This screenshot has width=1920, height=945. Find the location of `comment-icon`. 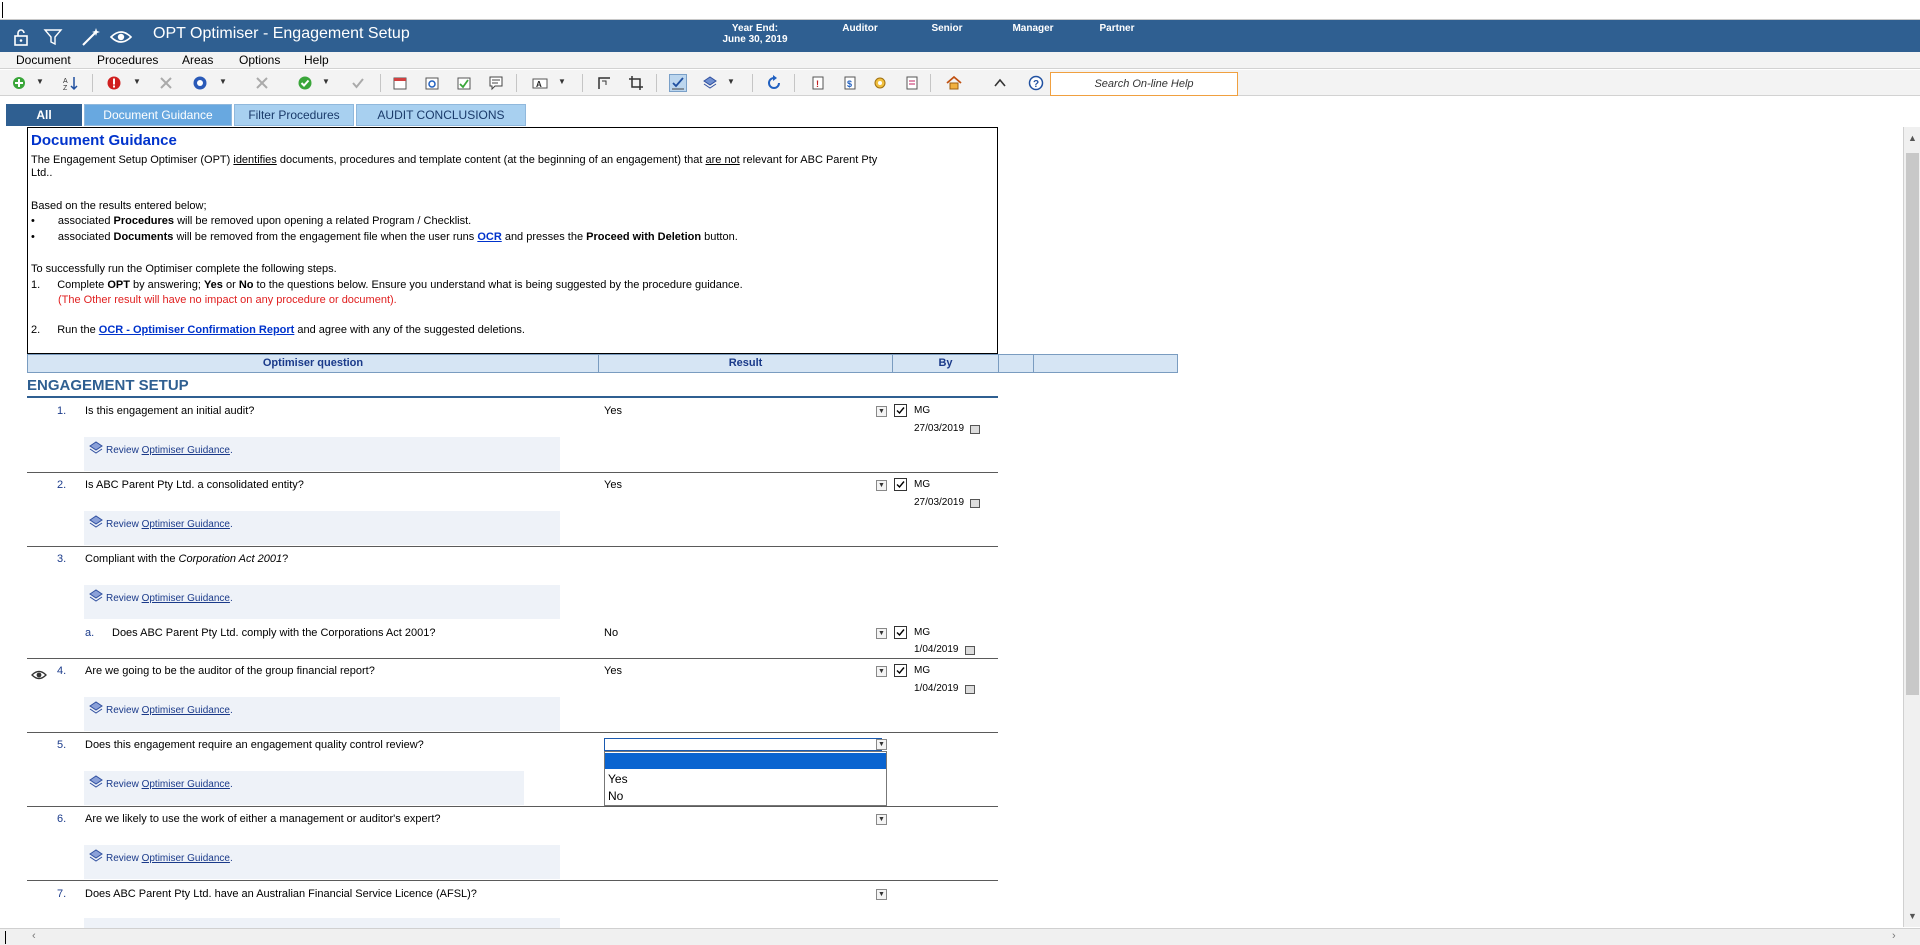

comment-icon is located at coordinates (496, 83).